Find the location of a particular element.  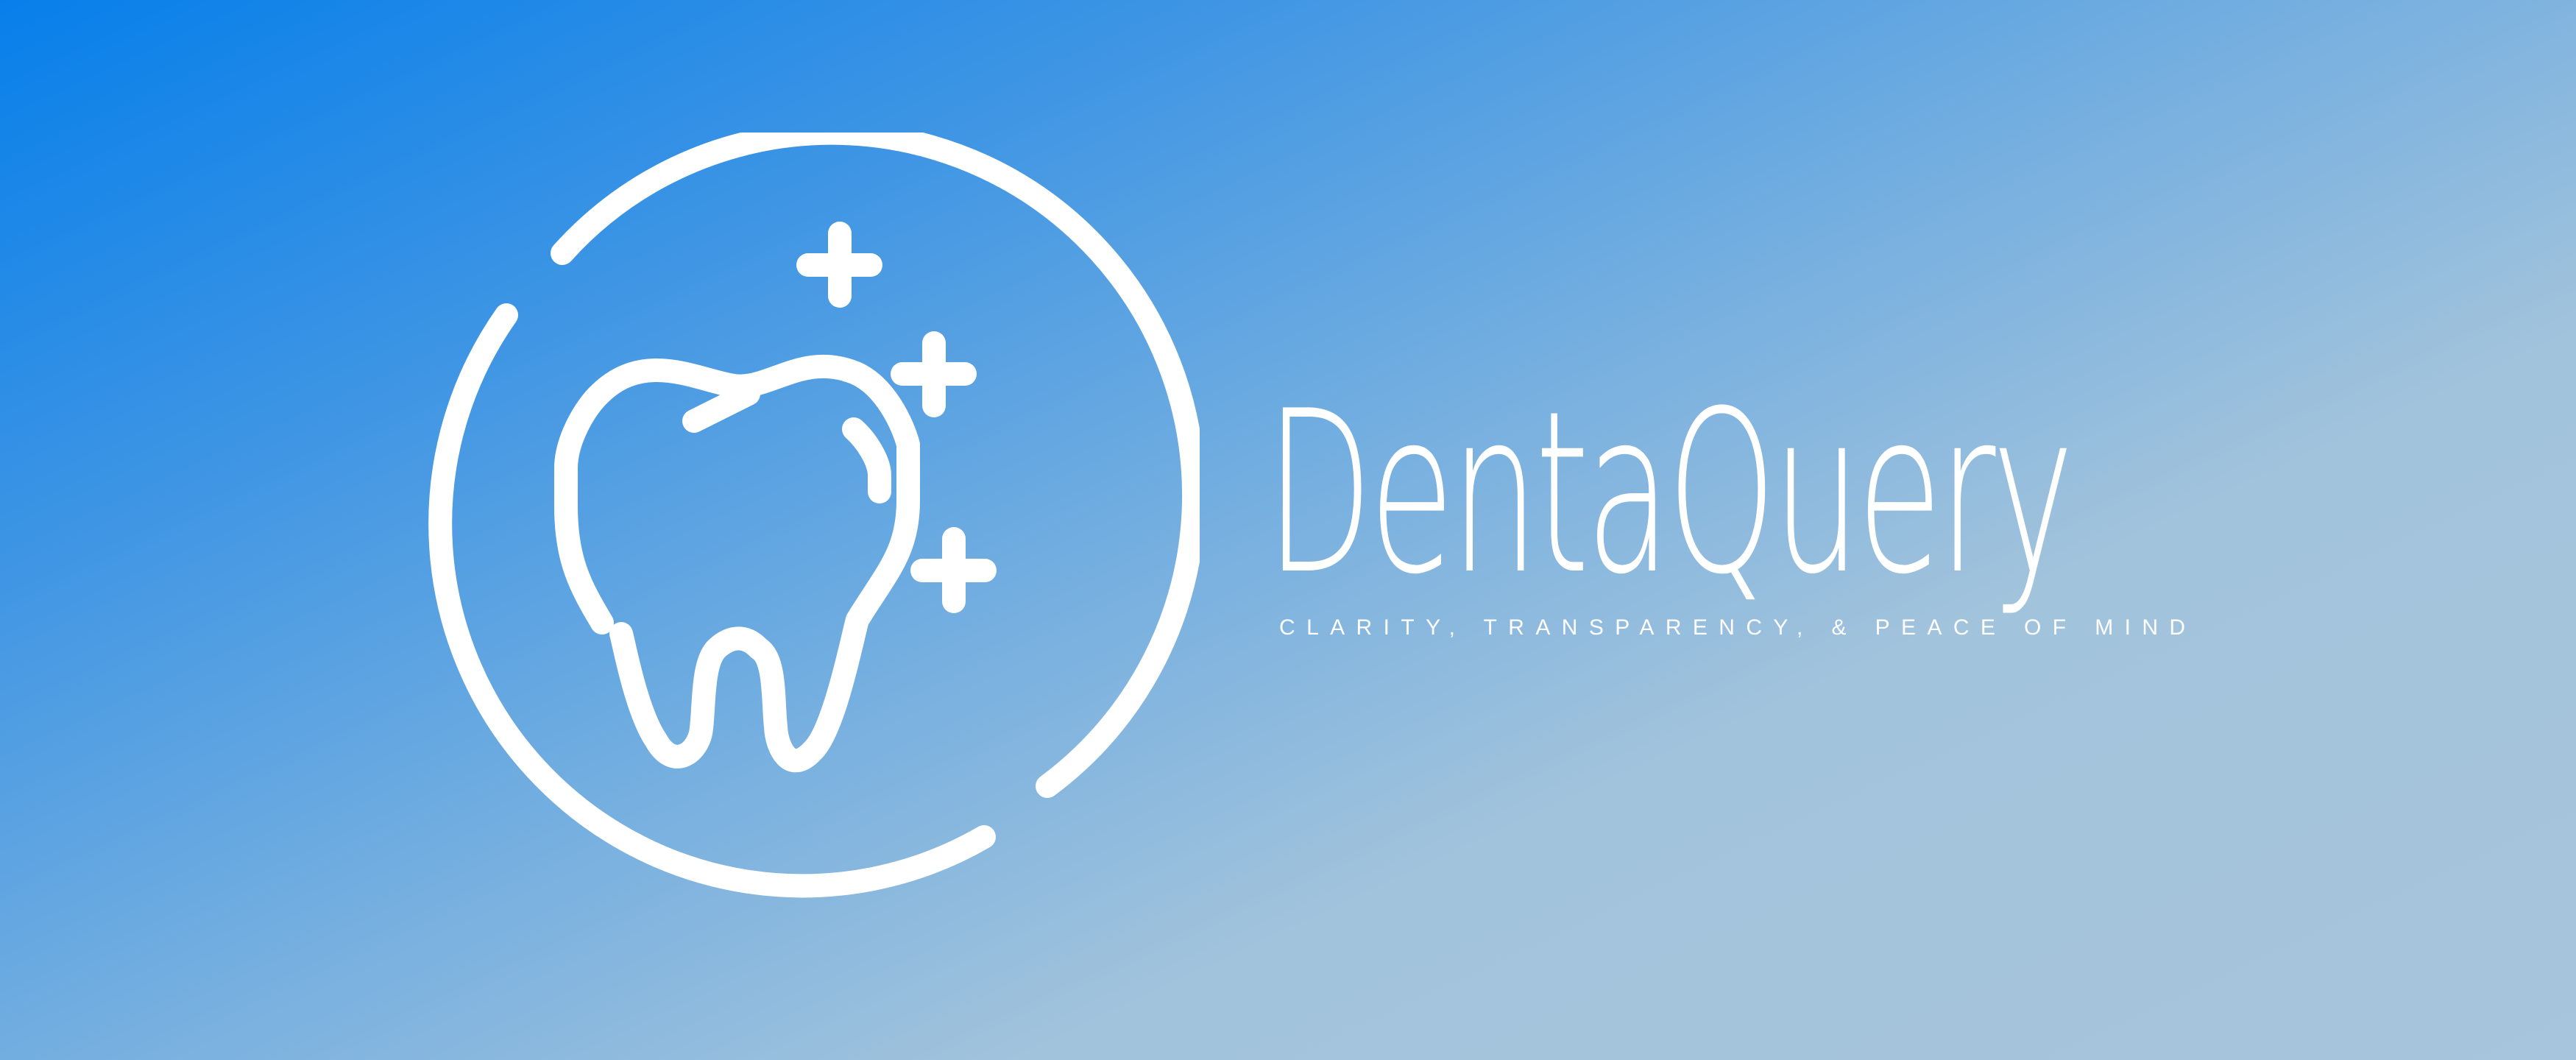

tooth-highlight is located at coordinates (866, 460).